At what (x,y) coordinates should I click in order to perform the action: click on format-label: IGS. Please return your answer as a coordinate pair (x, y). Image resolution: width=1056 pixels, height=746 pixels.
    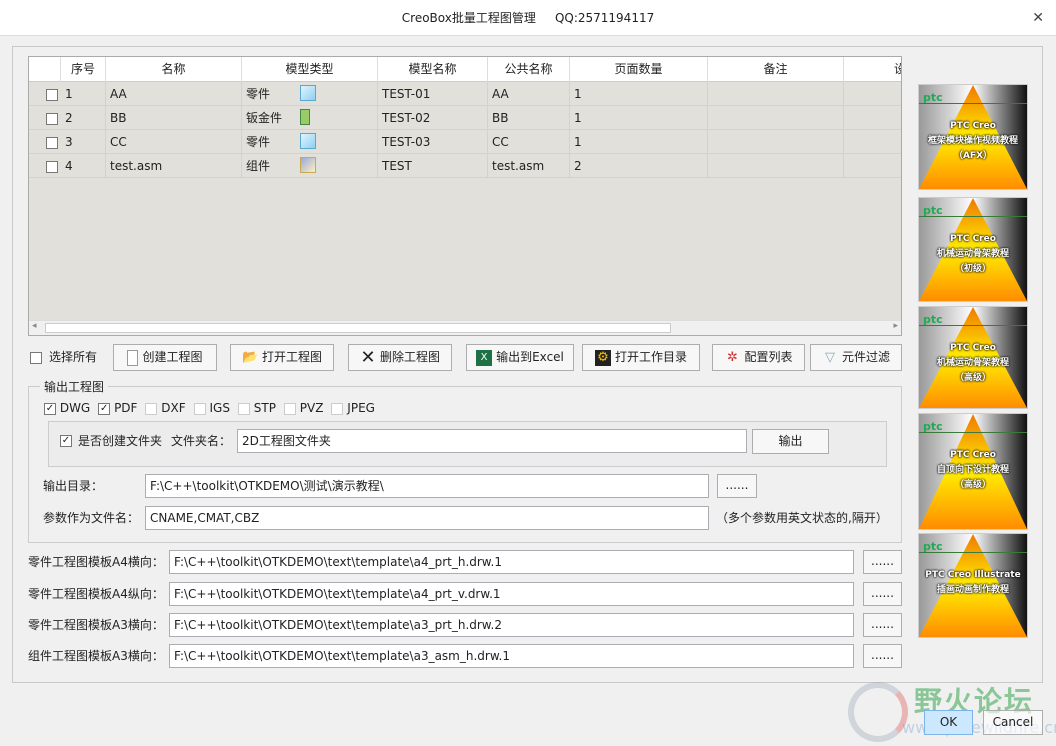
    Looking at the image, I should click on (219, 408).